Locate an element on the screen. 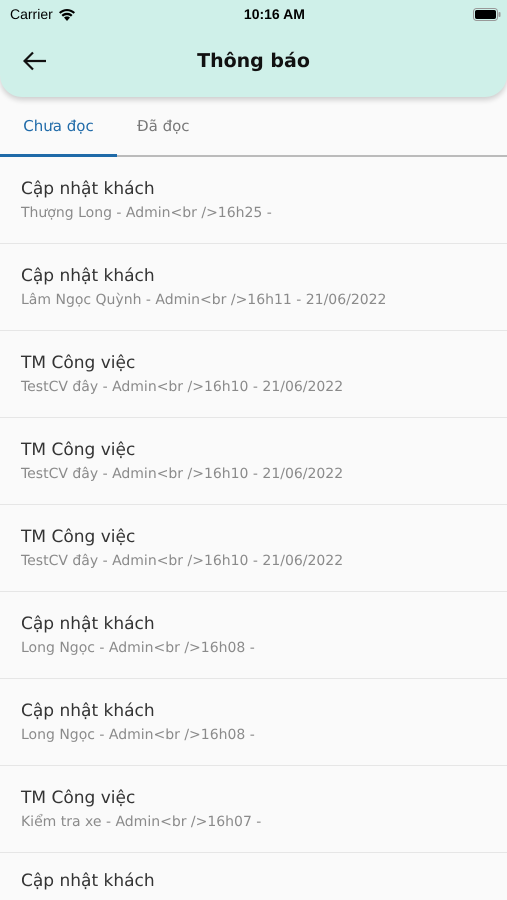 Image resolution: width=507 pixels, height=900 pixels. battery-icon is located at coordinates (486, 14).